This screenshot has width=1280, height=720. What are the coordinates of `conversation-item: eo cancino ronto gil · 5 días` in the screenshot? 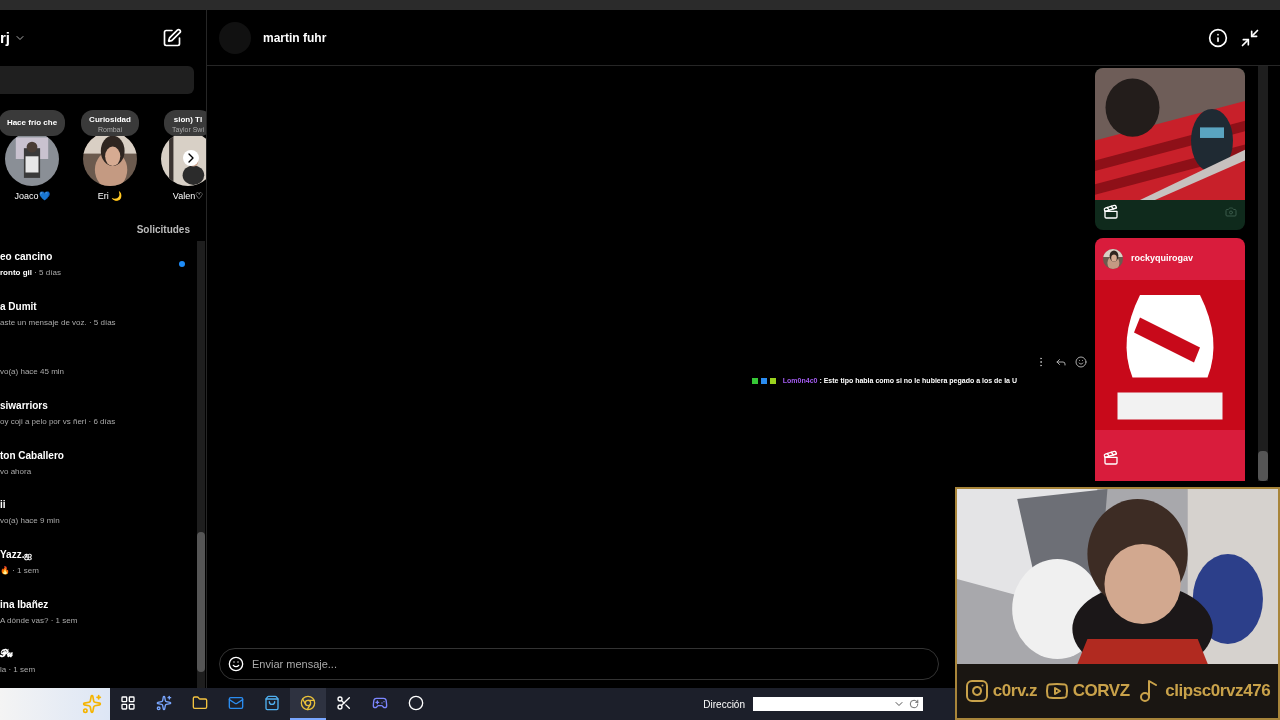 It's located at (98, 266).